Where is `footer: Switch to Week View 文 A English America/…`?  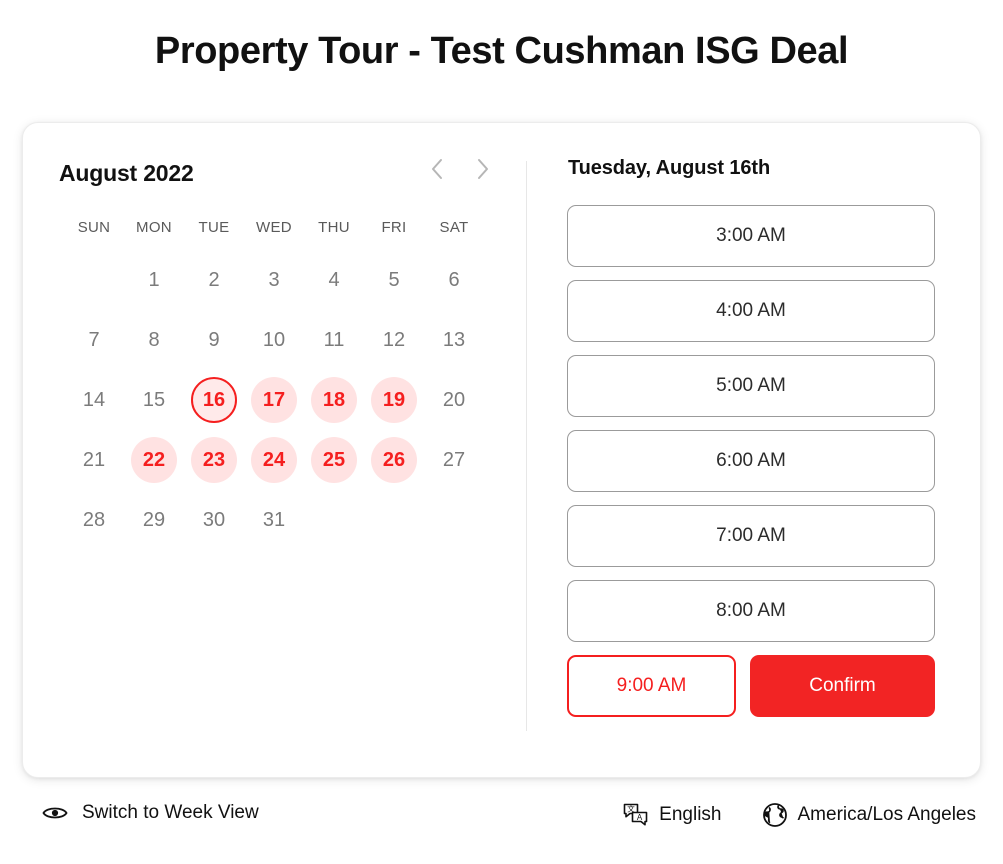
footer: Switch to Week View 文 A English America/… is located at coordinates (501, 820).